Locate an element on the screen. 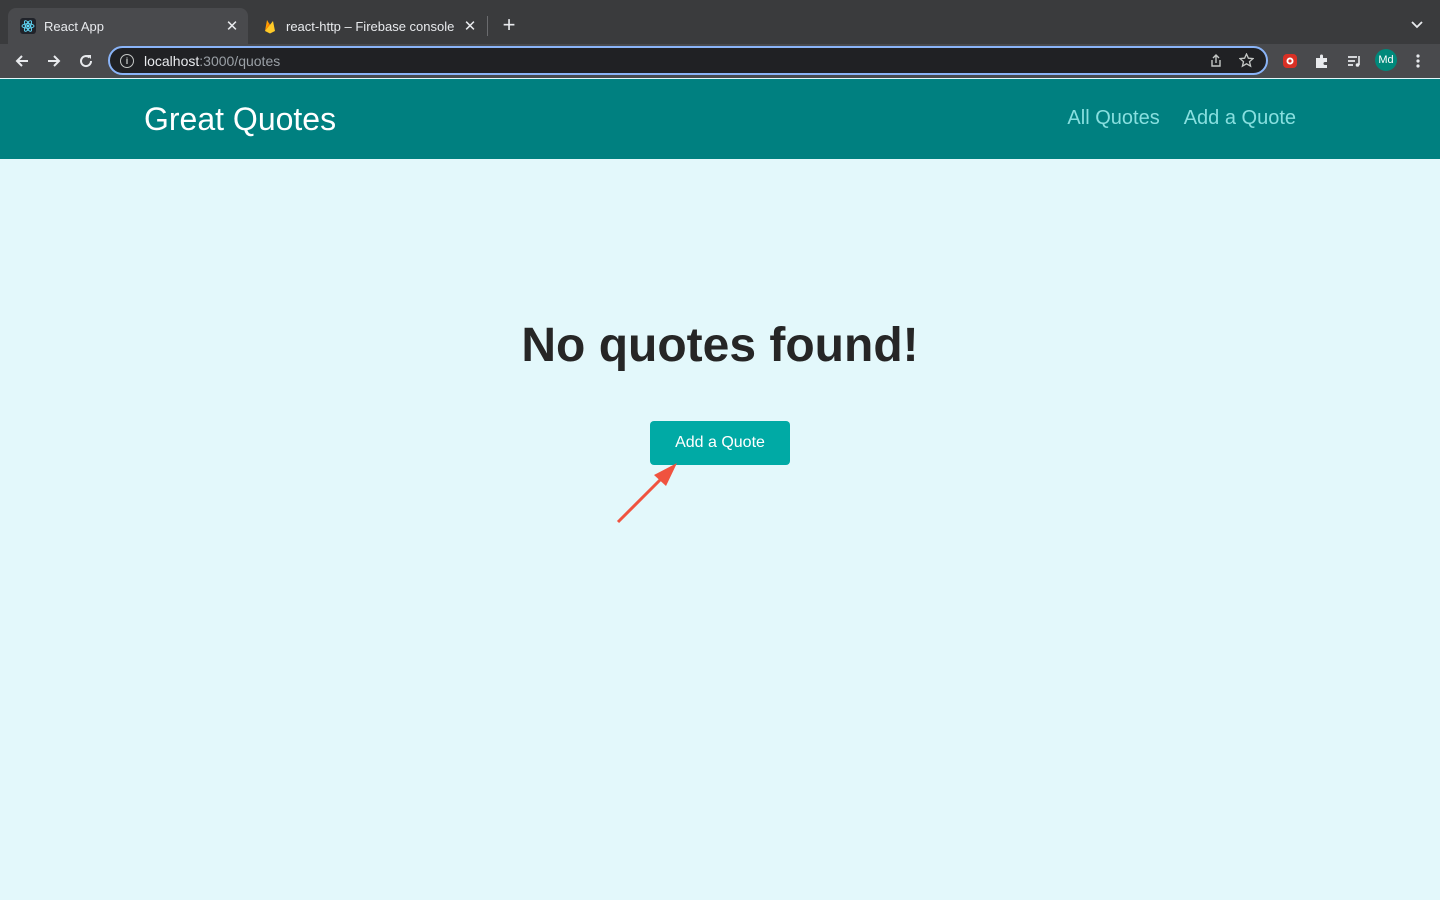 Image resolution: width=1440 pixels, height=900 pixels. main-nav: All Quotes Add a Quote is located at coordinates (1181, 118).